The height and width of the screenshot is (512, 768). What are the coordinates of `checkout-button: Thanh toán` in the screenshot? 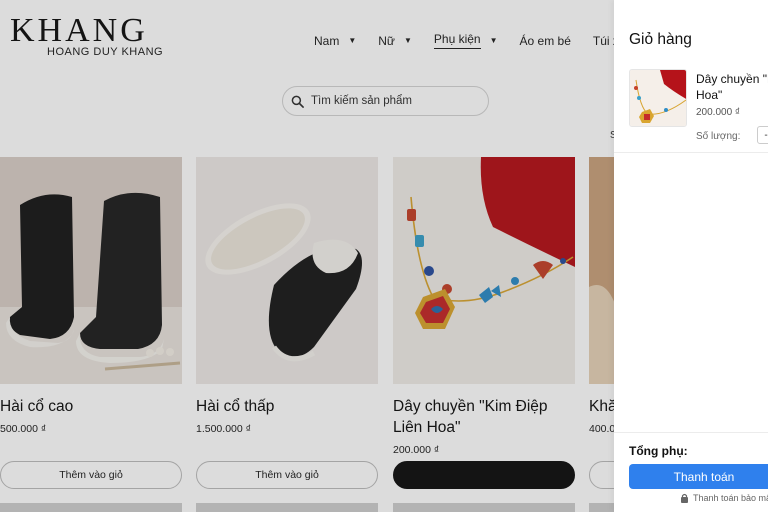 It's located at (698, 476).